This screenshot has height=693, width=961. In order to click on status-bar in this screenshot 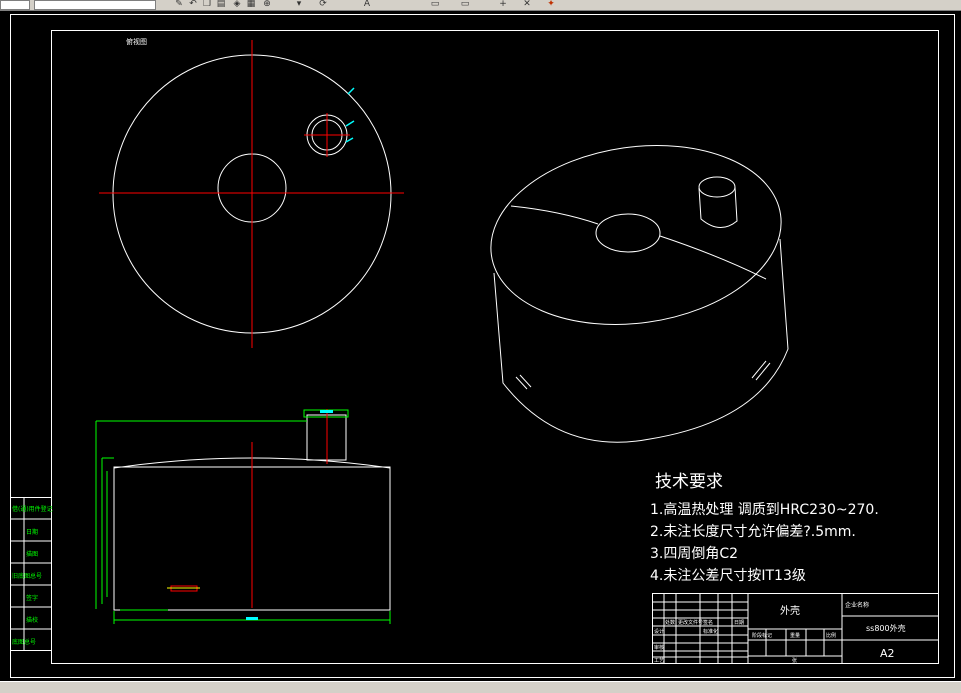, I will do `click(480, 687)`.